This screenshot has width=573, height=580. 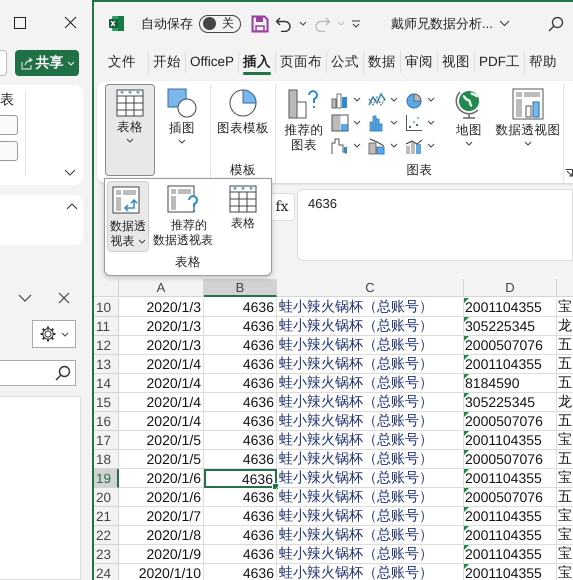 I want to click on column-chart-icon, so click(x=340, y=99).